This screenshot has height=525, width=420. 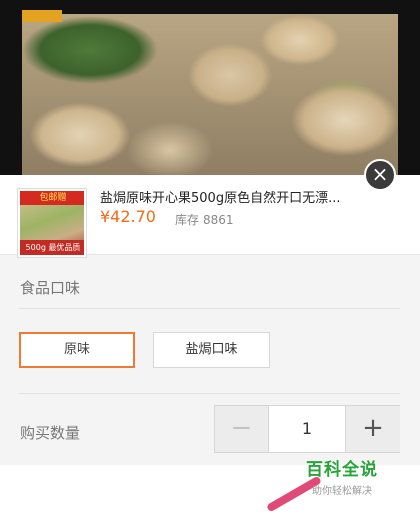 I want to click on close-icon: ×, so click(x=380, y=175).